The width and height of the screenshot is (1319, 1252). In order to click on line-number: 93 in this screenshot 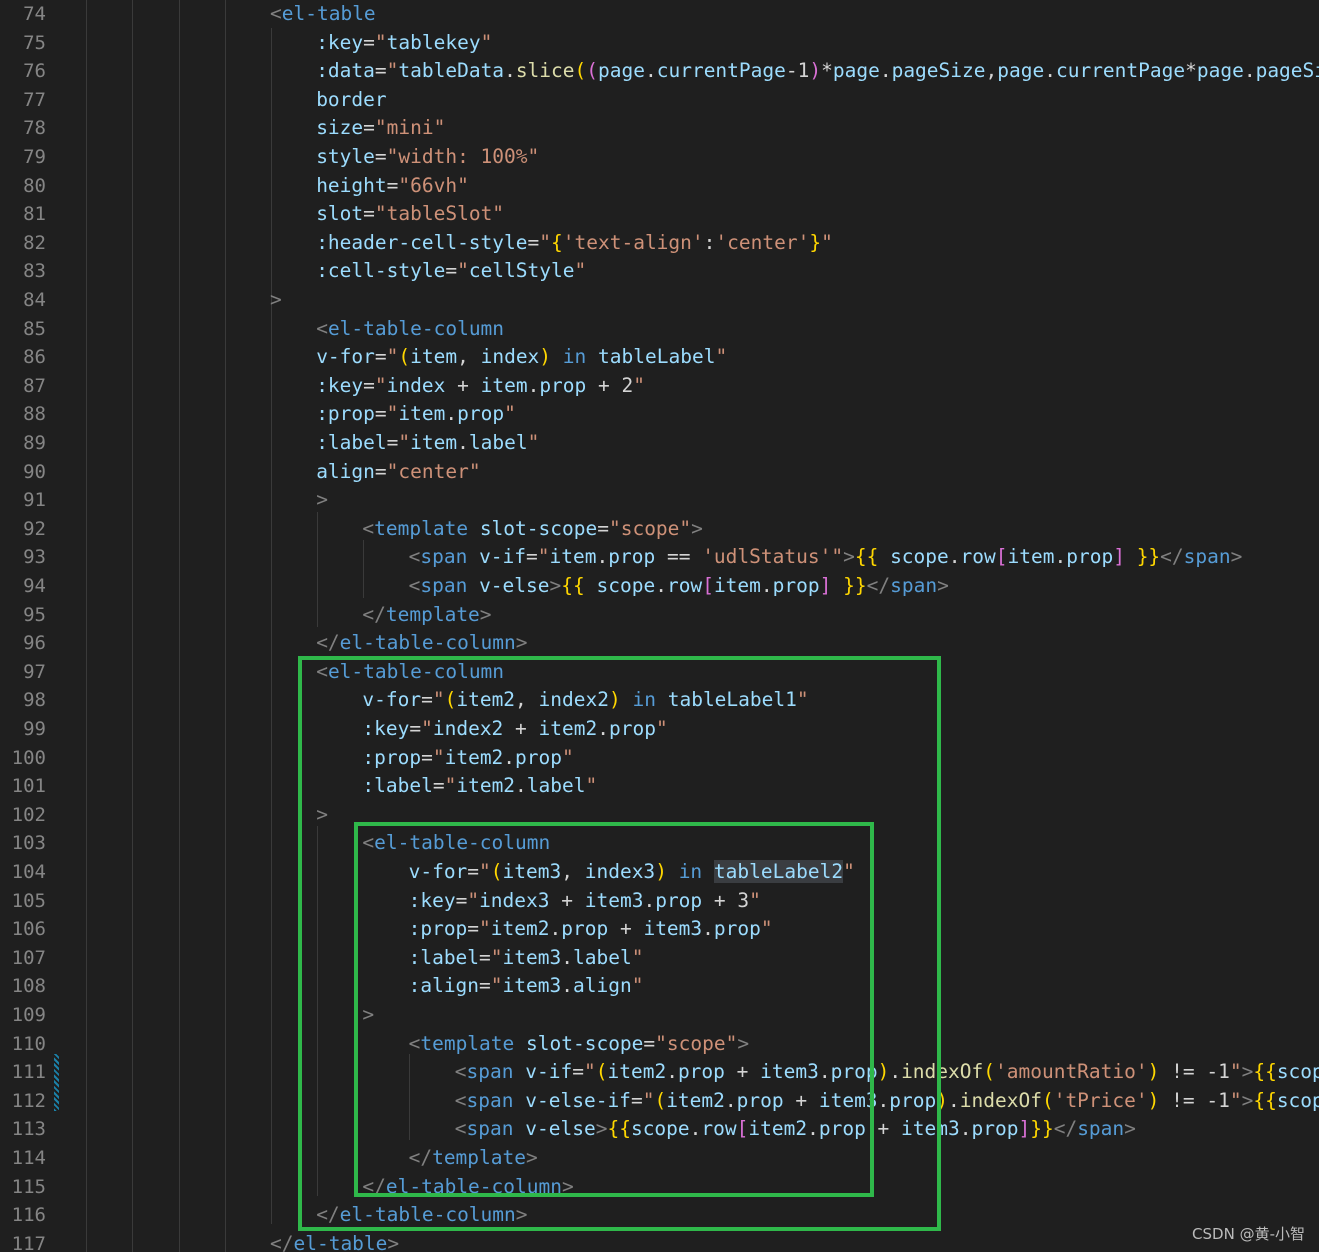, I will do `click(34, 557)`.